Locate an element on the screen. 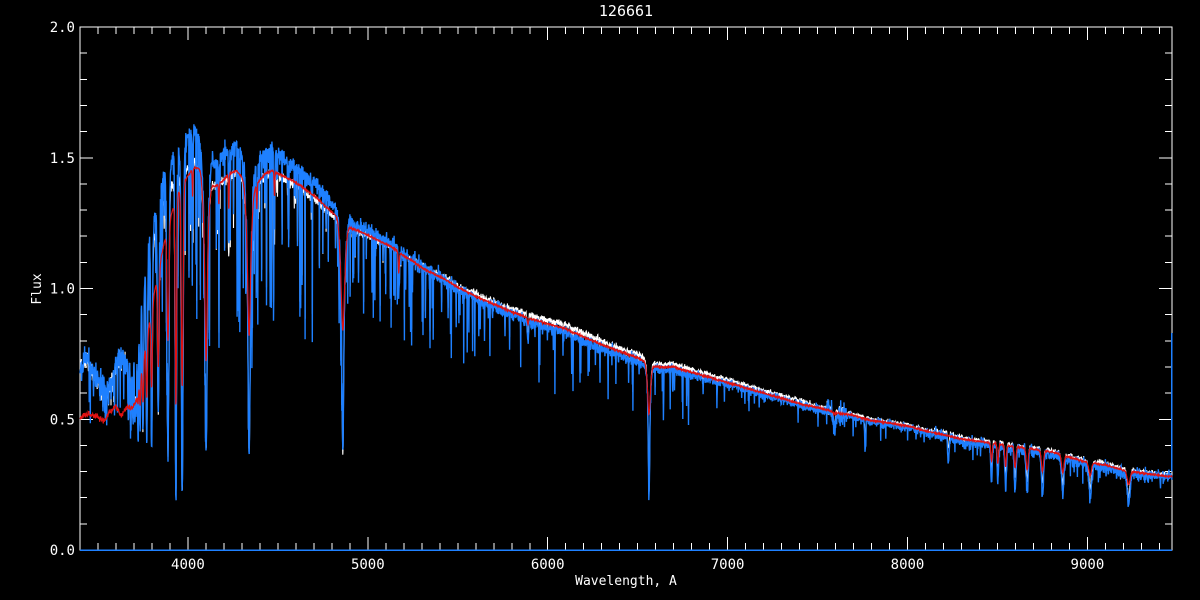  y-tick-label: 2.0 is located at coordinates (62, 28).